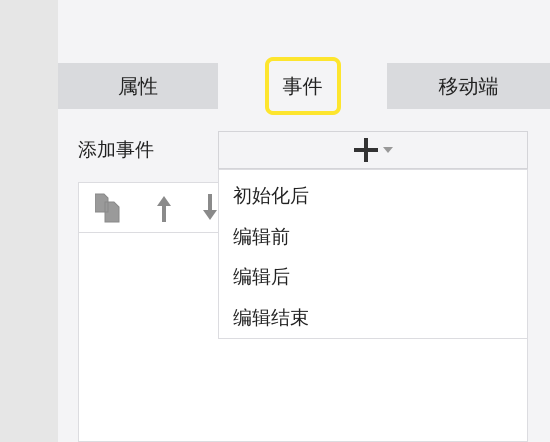 The height and width of the screenshot is (442, 550). Describe the element at coordinates (388, 150) in the screenshot. I see `caret-icon` at that location.